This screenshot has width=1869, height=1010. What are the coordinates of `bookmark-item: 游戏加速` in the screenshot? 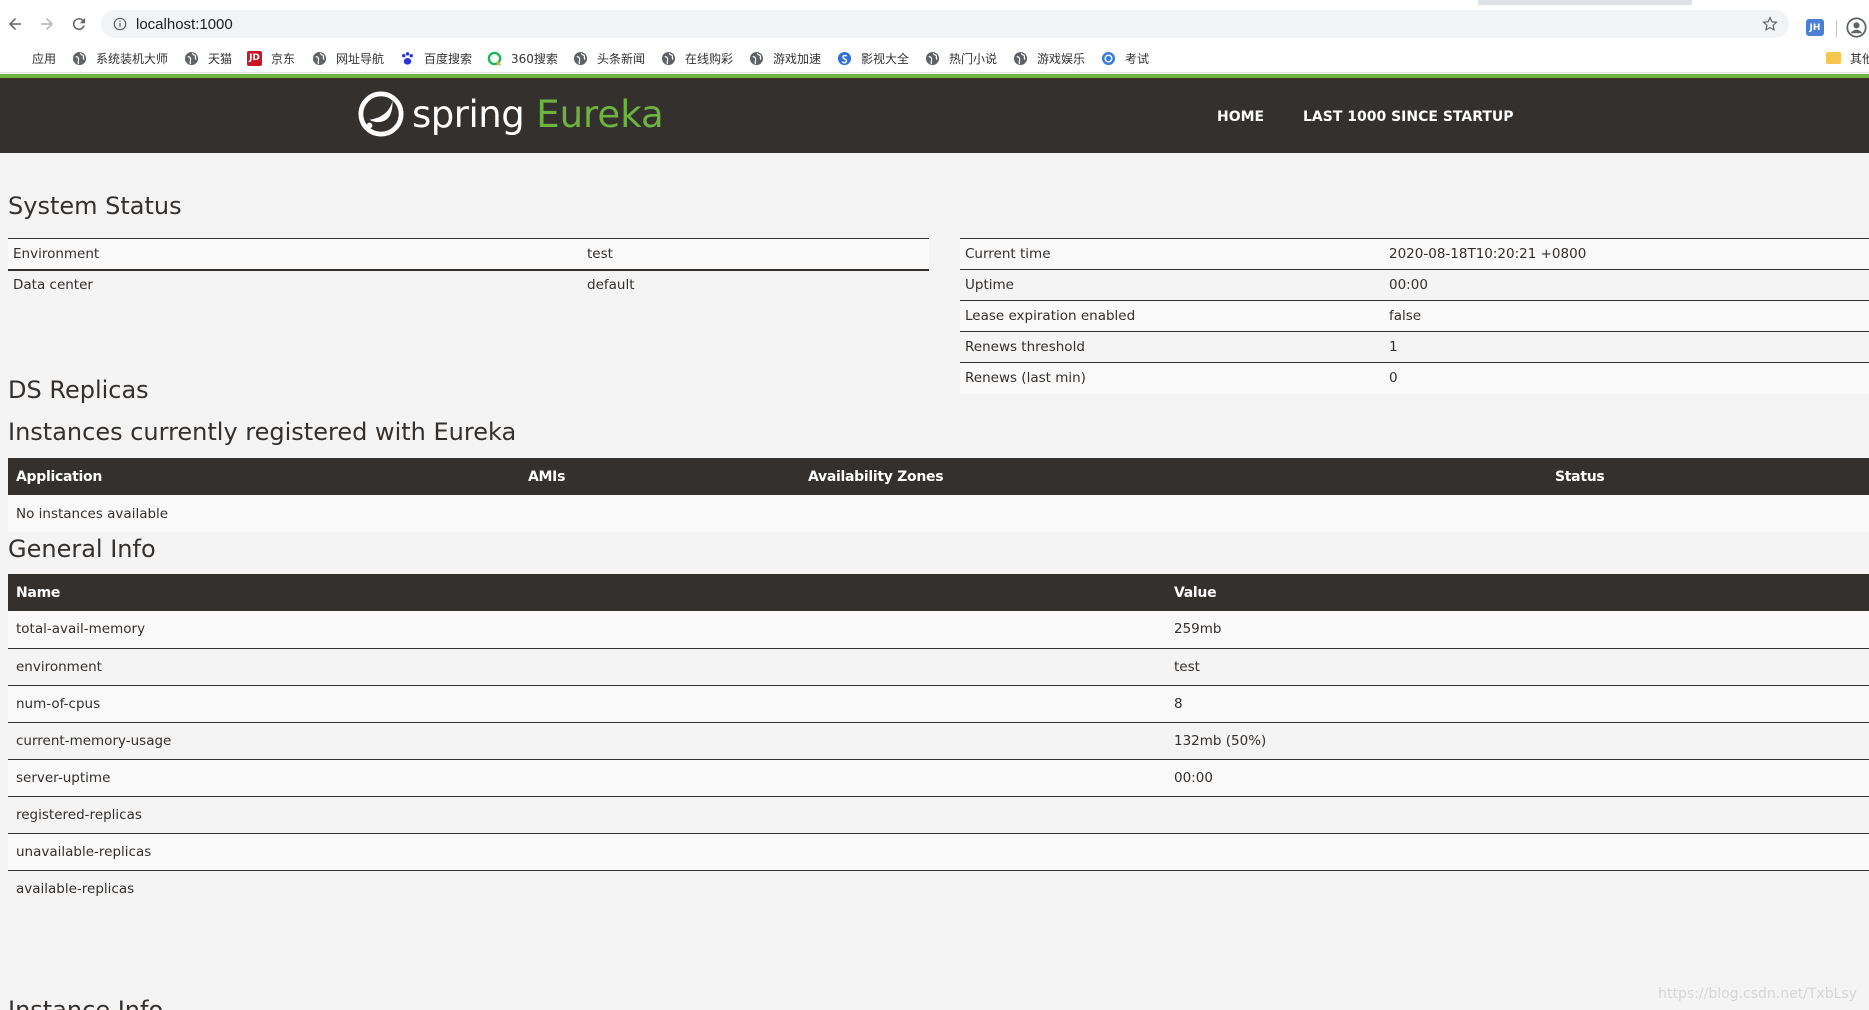 It's located at (785, 58).